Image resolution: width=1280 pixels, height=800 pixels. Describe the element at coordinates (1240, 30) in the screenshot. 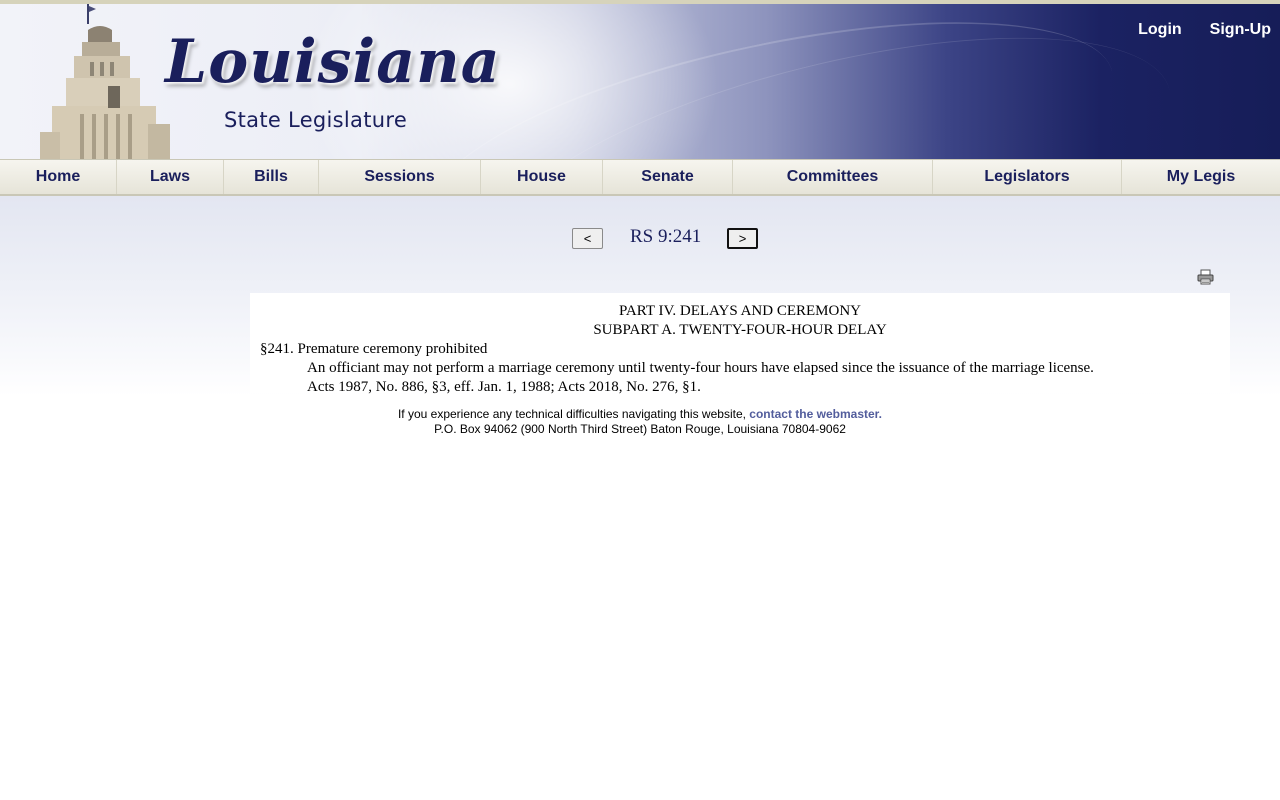

I see `signup-link: Sign-Up` at that location.